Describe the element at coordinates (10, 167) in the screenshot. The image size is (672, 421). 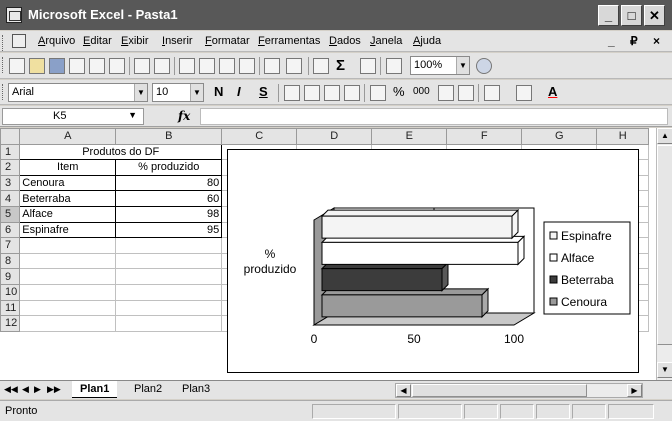
I see `row-header: 2` at that location.